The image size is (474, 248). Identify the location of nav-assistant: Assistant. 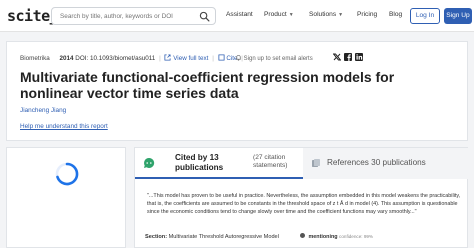
(239, 14).